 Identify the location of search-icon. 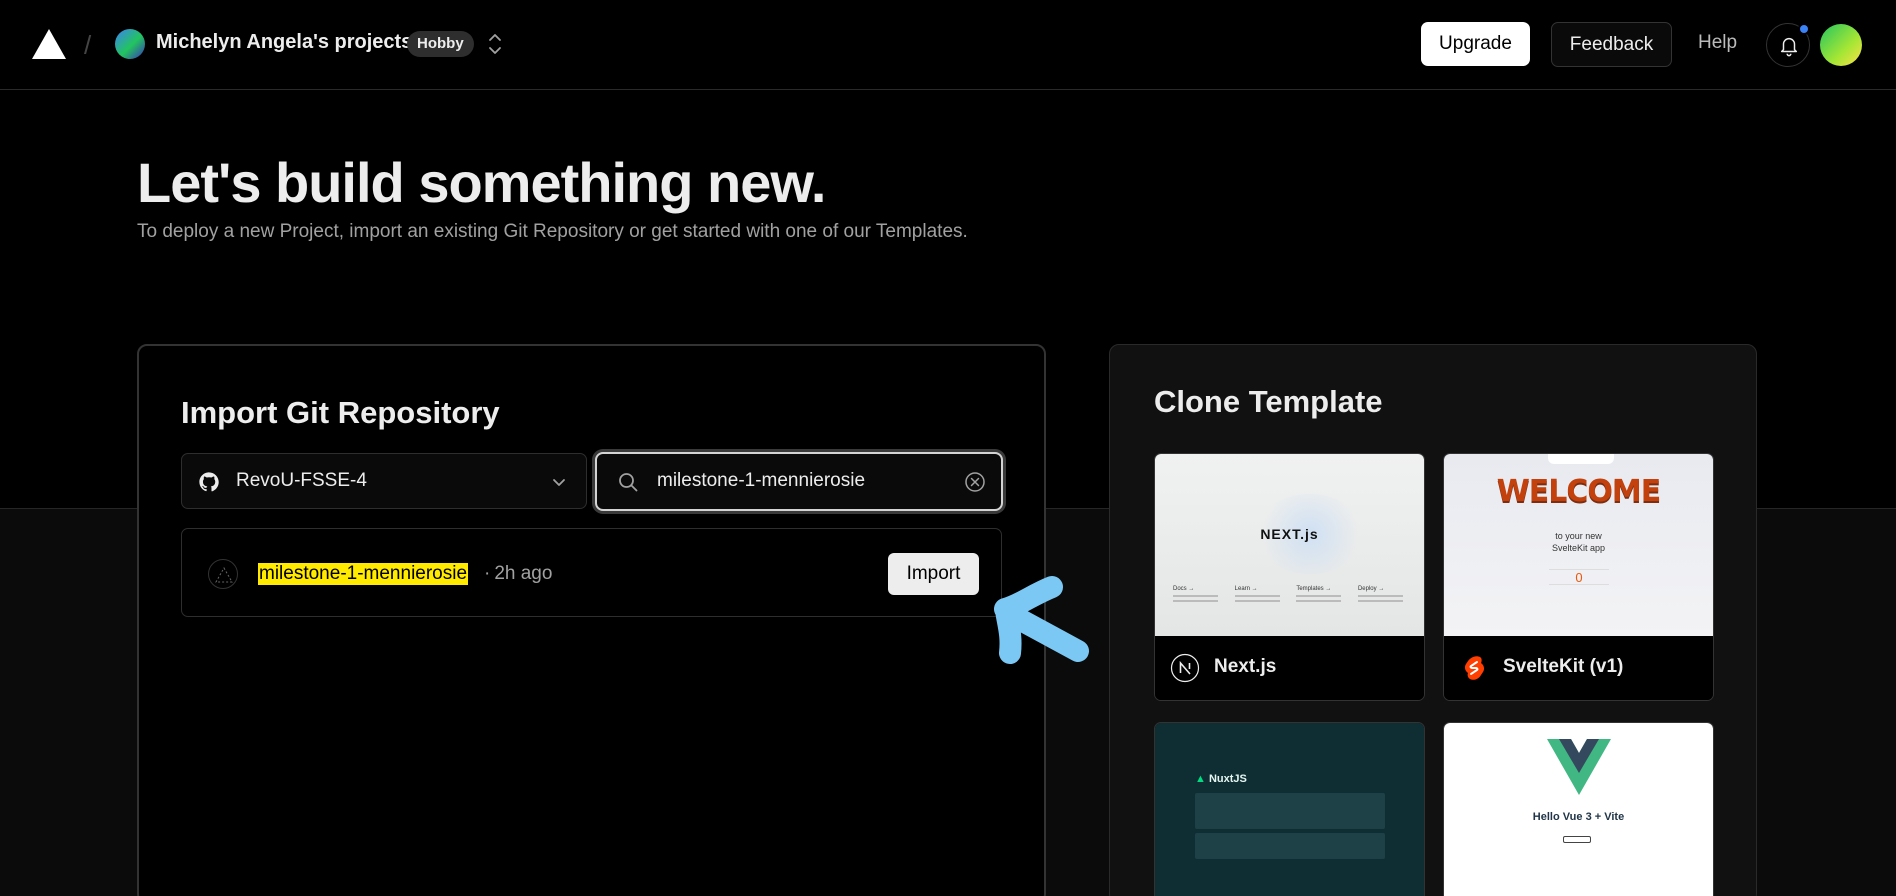
(628, 482).